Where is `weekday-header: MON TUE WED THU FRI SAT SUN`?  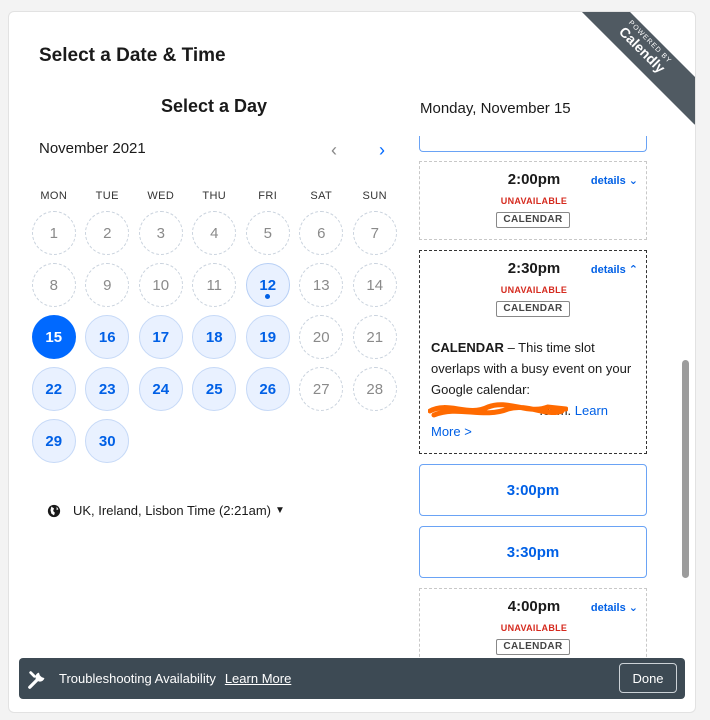 weekday-header: MON TUE WED THU FRI SAT SUN is located at coordinates (214, 196).